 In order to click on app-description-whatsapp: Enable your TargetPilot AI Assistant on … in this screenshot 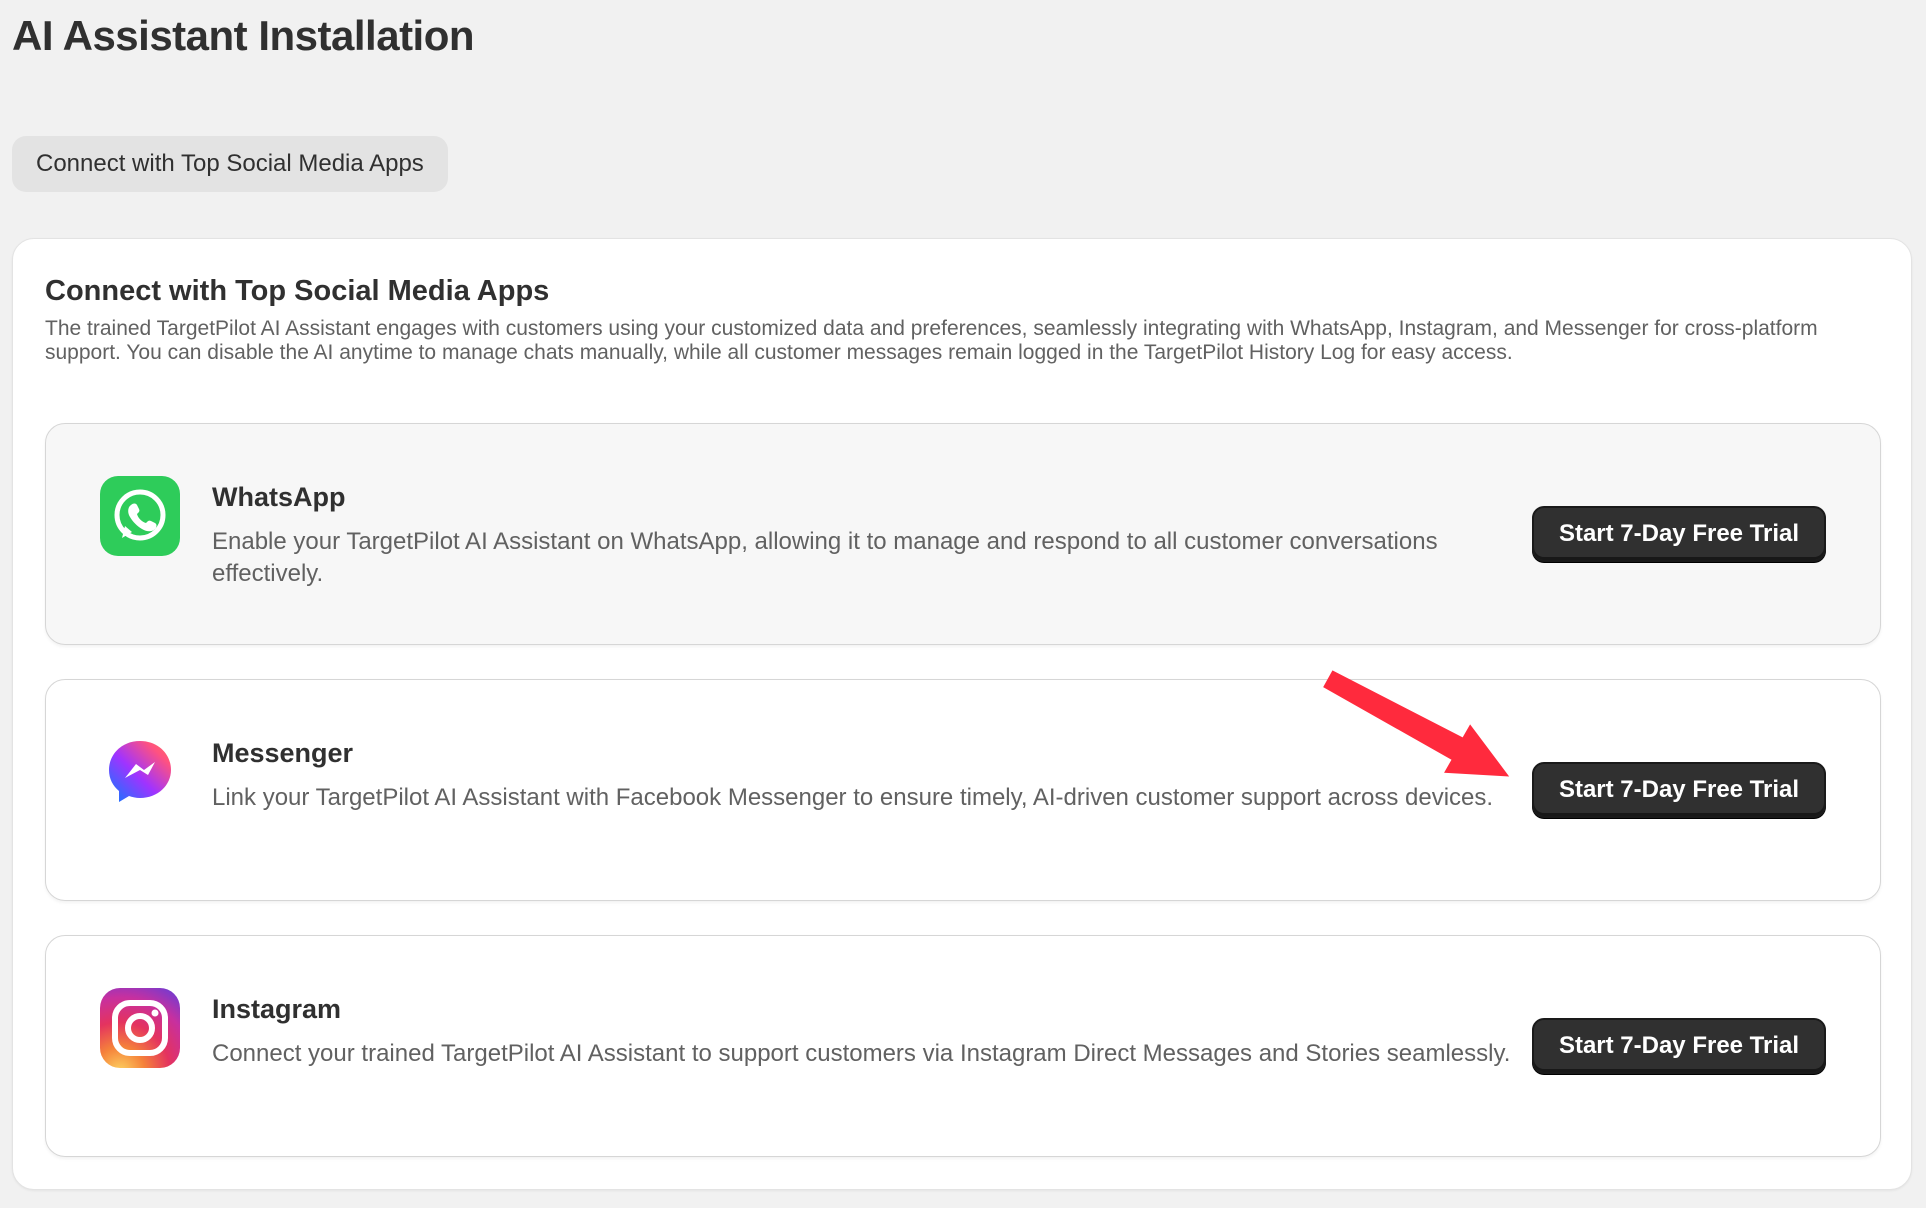, I will do `click(825, 557)`.